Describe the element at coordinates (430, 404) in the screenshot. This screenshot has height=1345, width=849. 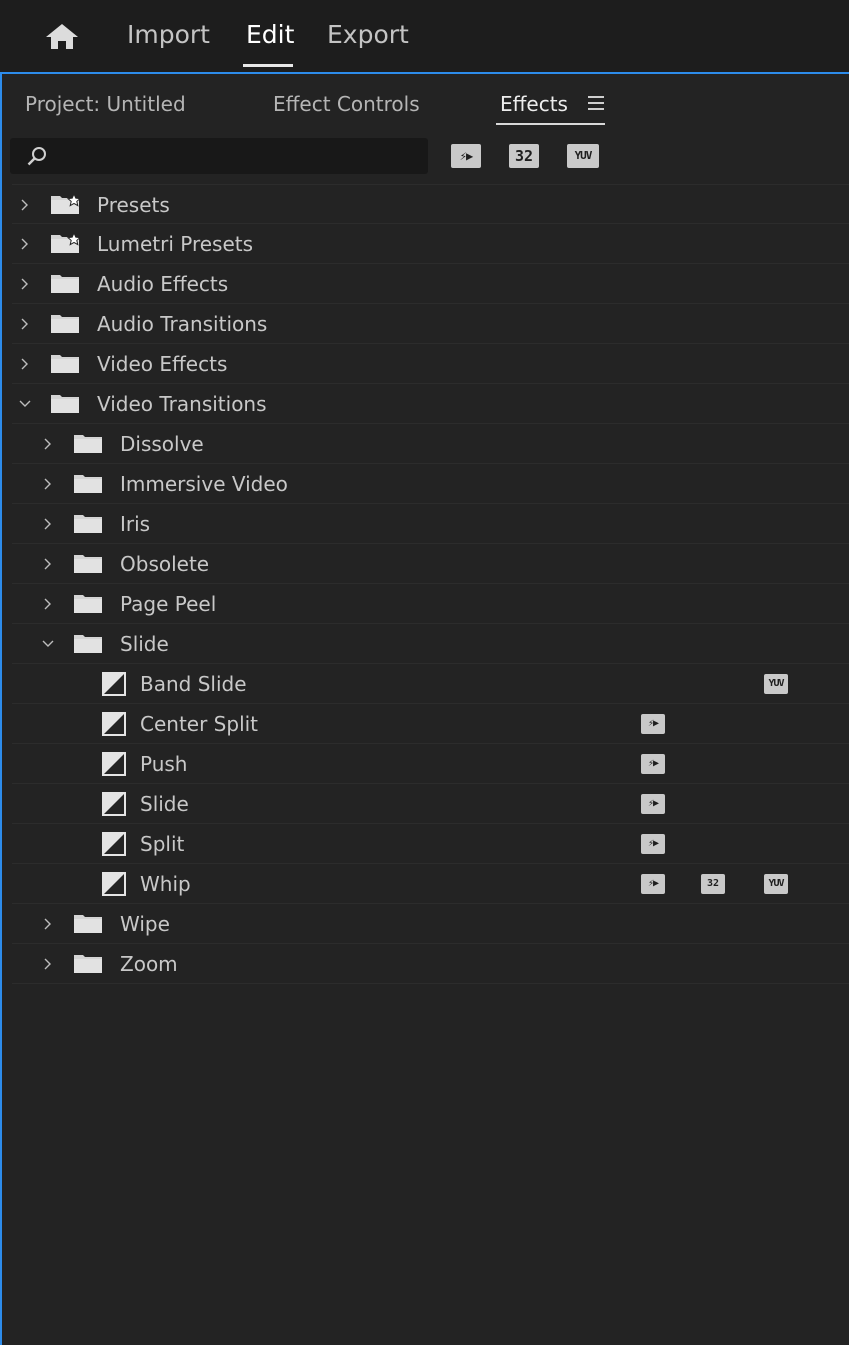
I see `folder-row: Video Transitions` at that location.